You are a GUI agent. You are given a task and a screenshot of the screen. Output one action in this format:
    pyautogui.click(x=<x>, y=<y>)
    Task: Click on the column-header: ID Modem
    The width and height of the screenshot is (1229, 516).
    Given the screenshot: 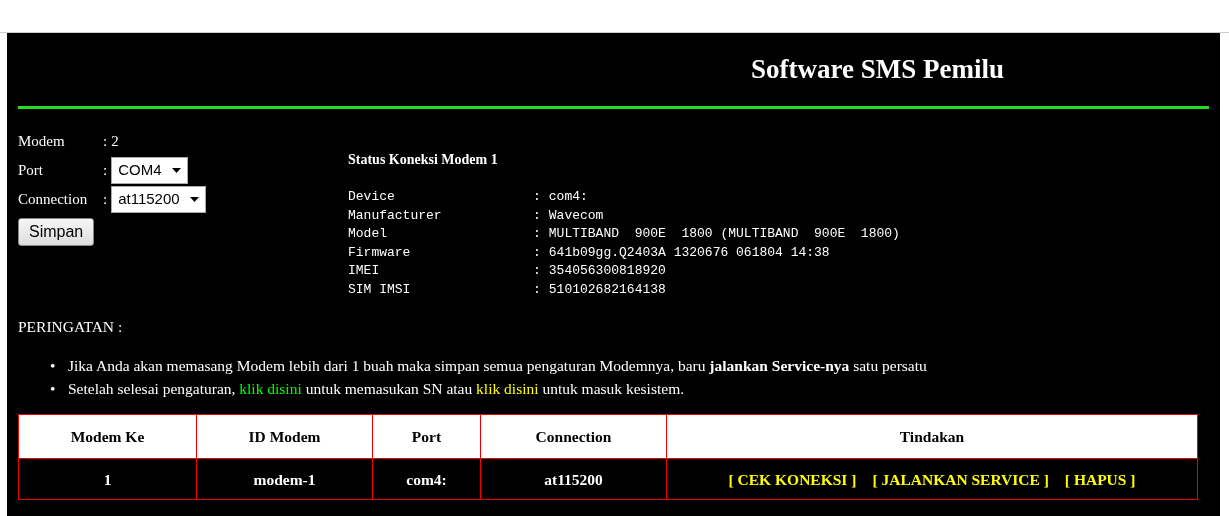 What is the action you would take?
    pyautogui.click(x=284, y=436)
    